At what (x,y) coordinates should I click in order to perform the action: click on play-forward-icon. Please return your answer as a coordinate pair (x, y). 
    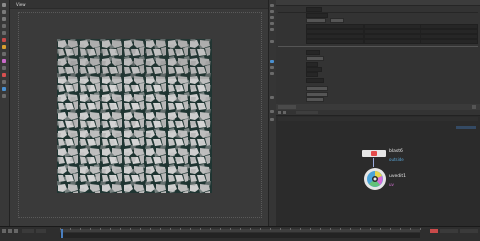
    Looking at the image, I should click on (16, 231).